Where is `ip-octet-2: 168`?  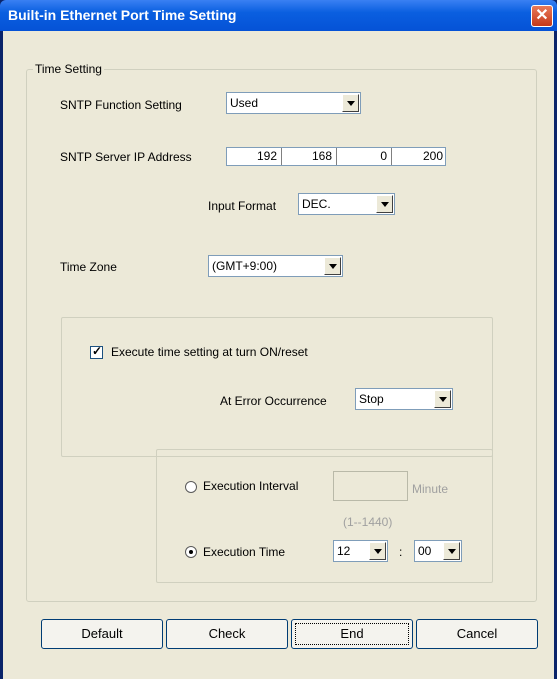
ip-octet-2: 168 is located at coordinates (309, 156).